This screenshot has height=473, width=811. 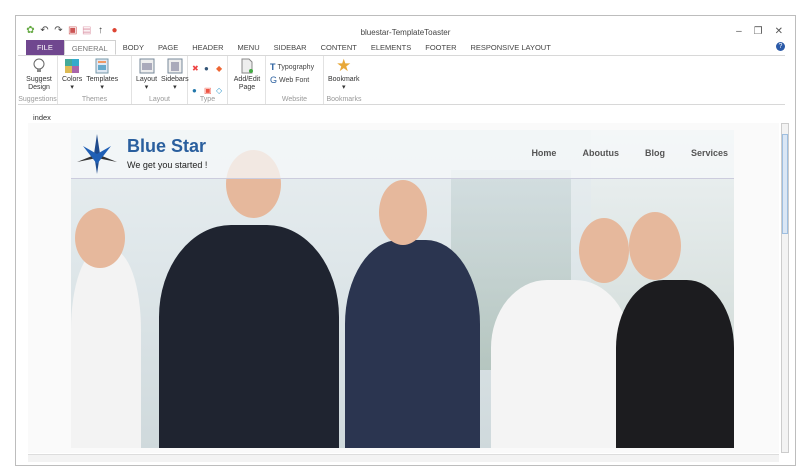 What do you see at coordinates (249, 47) in the screenshot?
I see `tab-menu: MENU` at bounding box center [249, 47].